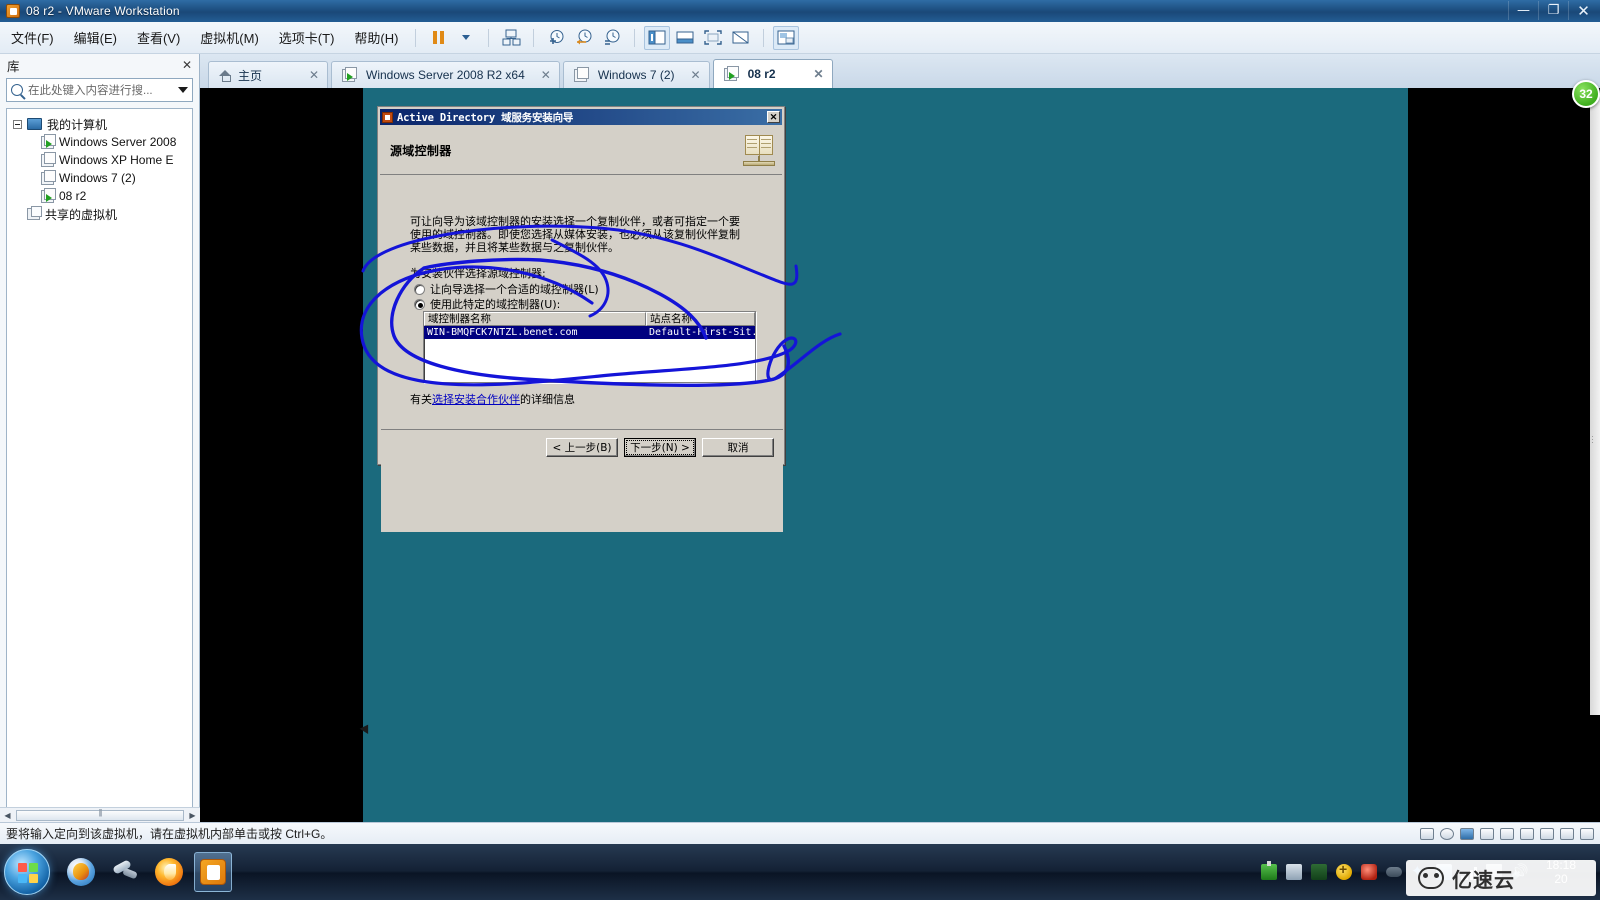 The image size is (1600, 900). What do you see at coordinates (103, 11) in the screenshot?
I see `window-title: 08 r2 - VMware Workstation` at bounding box center [103, 11].